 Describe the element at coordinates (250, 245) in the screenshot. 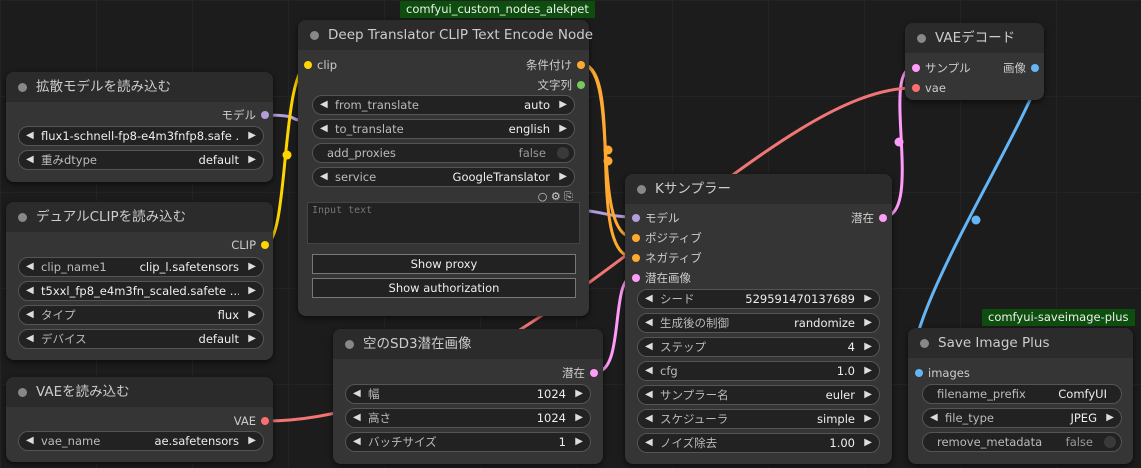

I see `output-clip: CLIP` at that location.